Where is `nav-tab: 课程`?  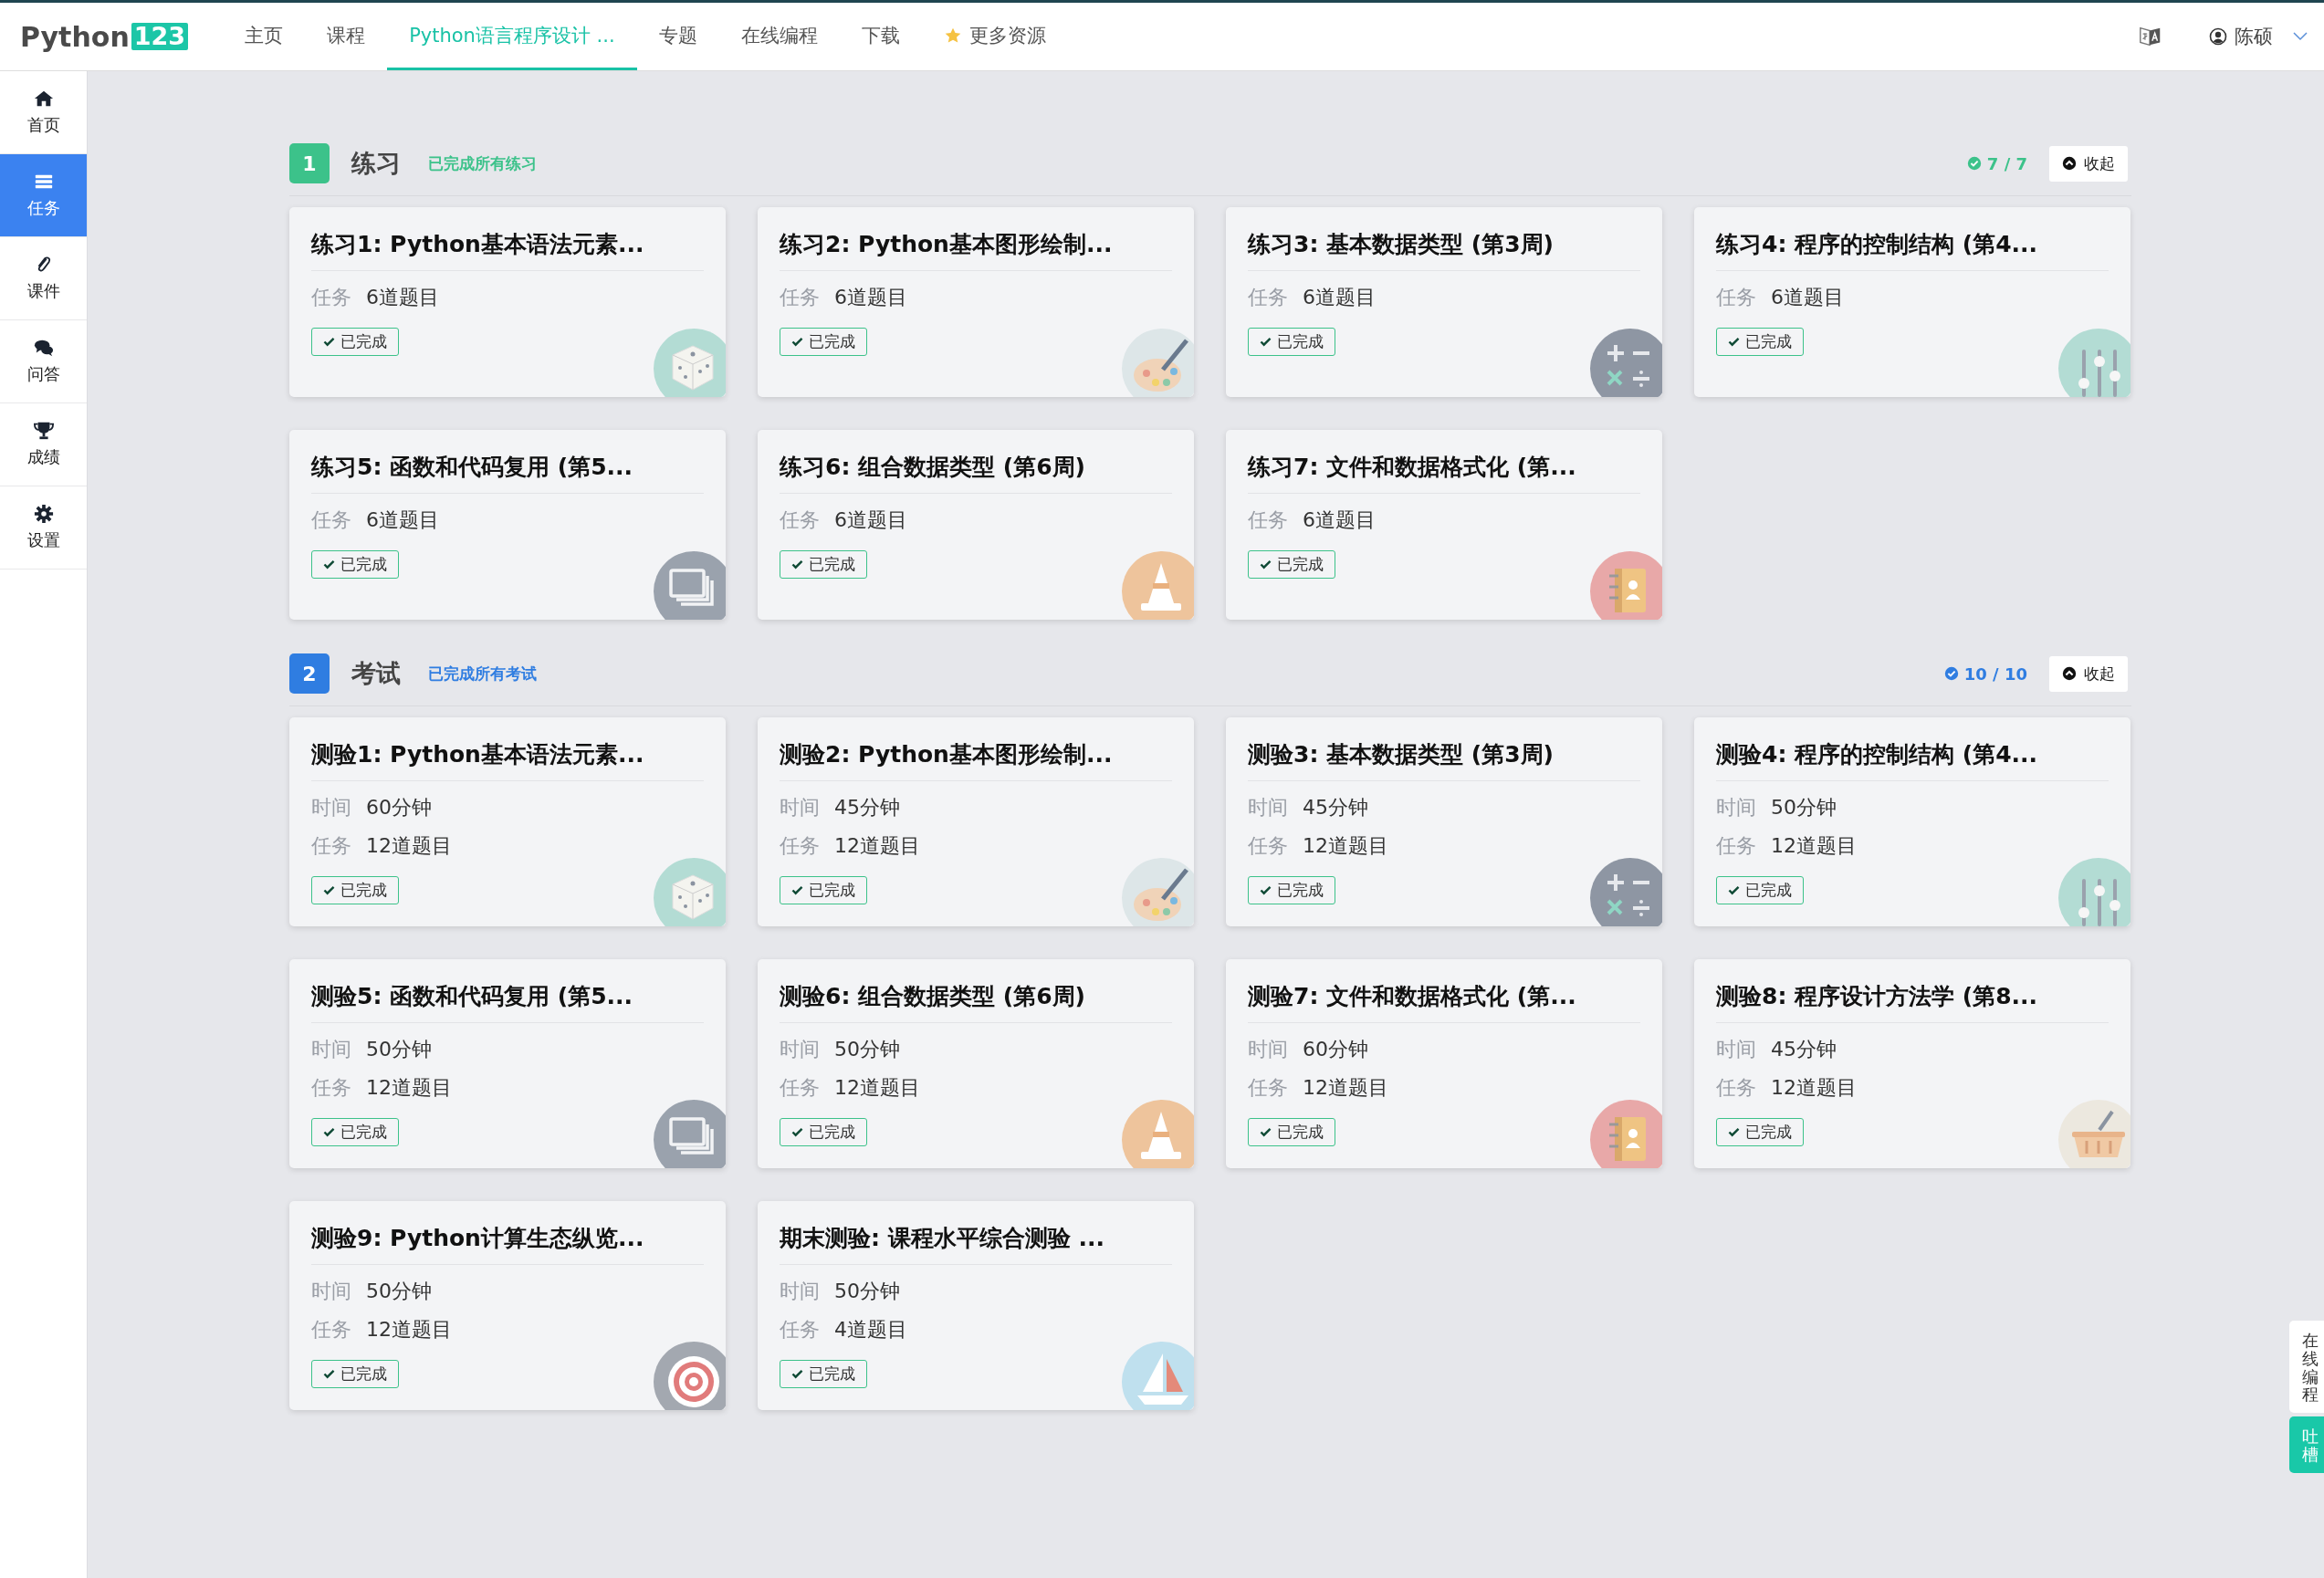
nav-tab: 课程 is located at coordinates (346, 36).